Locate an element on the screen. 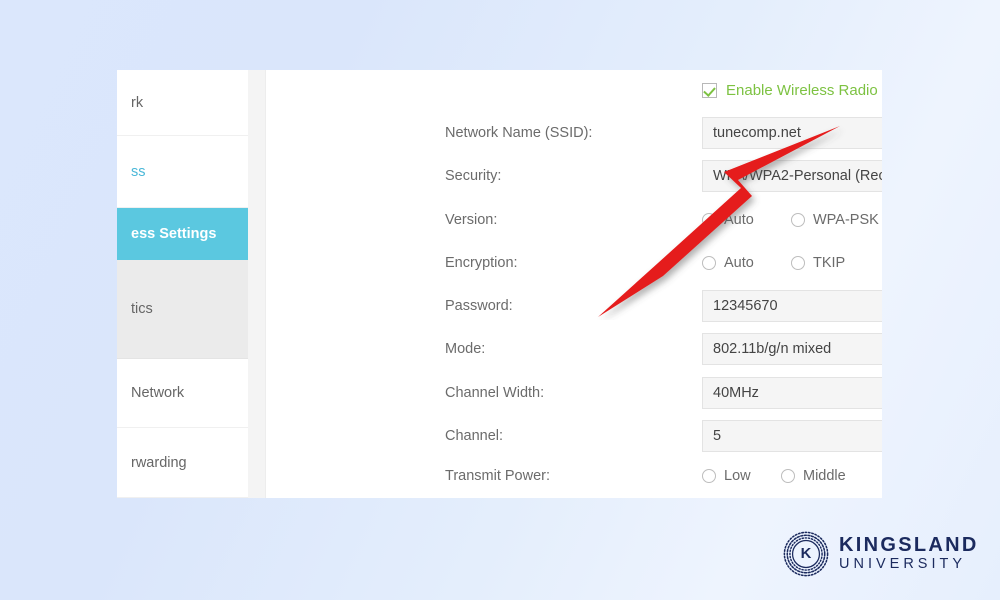 This screenshot has height=600, width=1000. version-option-label: Auto is located at coordinates (739, 220).